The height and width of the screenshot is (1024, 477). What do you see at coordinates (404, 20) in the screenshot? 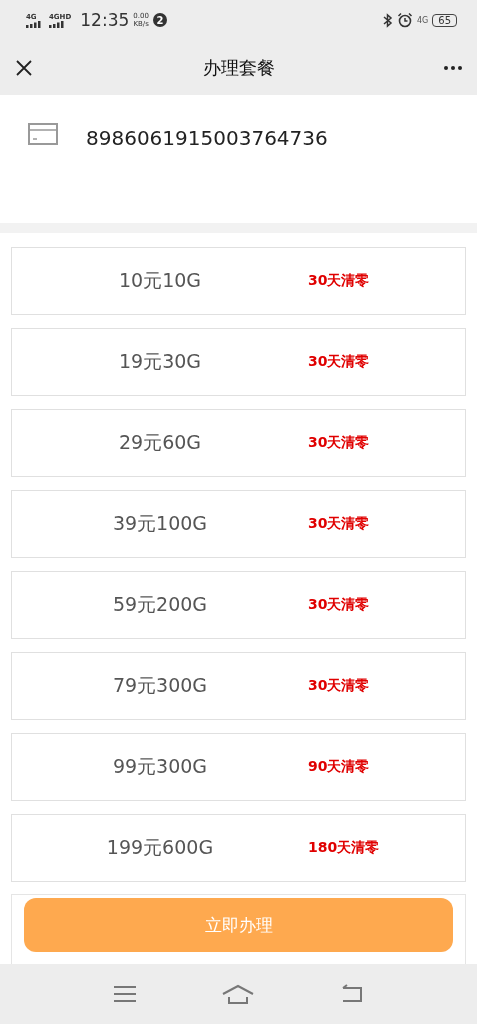
I see `alarm-clock-icon` at bounding box center [404, 20].